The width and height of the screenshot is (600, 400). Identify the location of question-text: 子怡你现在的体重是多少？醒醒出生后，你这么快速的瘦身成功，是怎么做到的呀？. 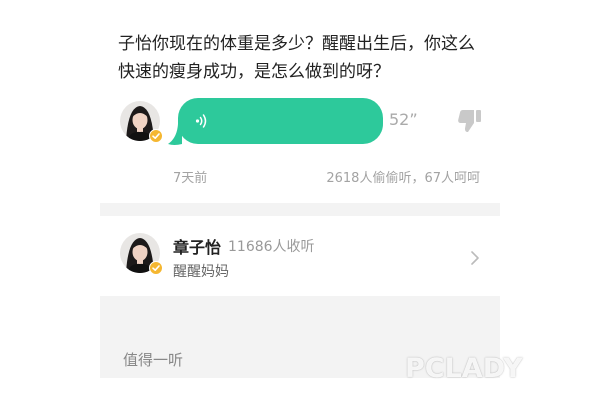
(296, 58).